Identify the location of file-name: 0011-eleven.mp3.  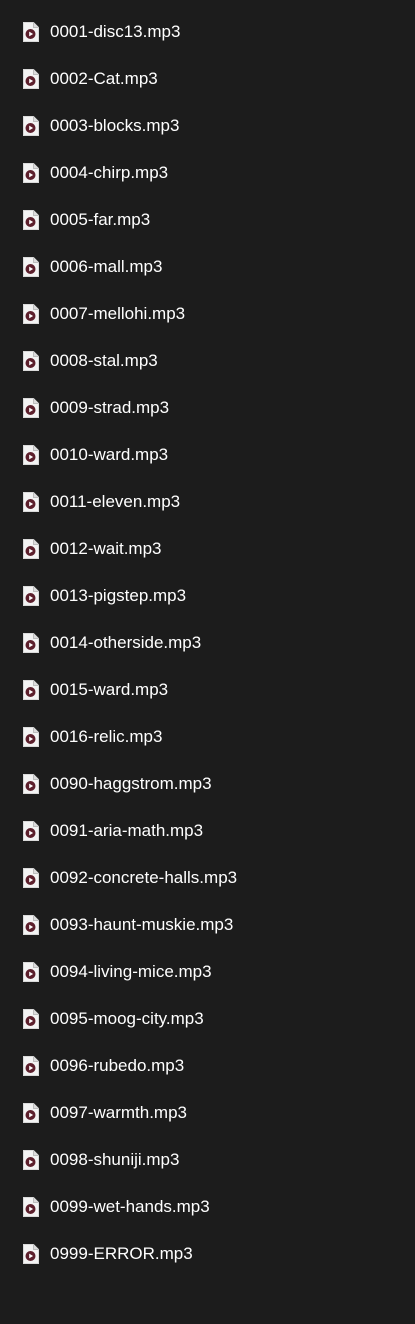
(115, 501).